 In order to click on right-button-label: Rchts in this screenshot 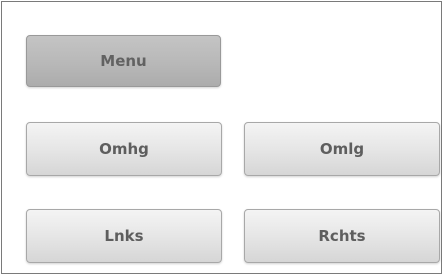, I will do `click(342, 236)`.